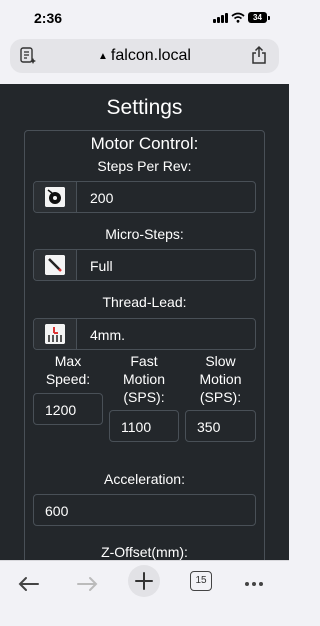  Describe the element at coordinates (144, 17) in the screenshot. I see `status-bar: 2:36 34` at that location.